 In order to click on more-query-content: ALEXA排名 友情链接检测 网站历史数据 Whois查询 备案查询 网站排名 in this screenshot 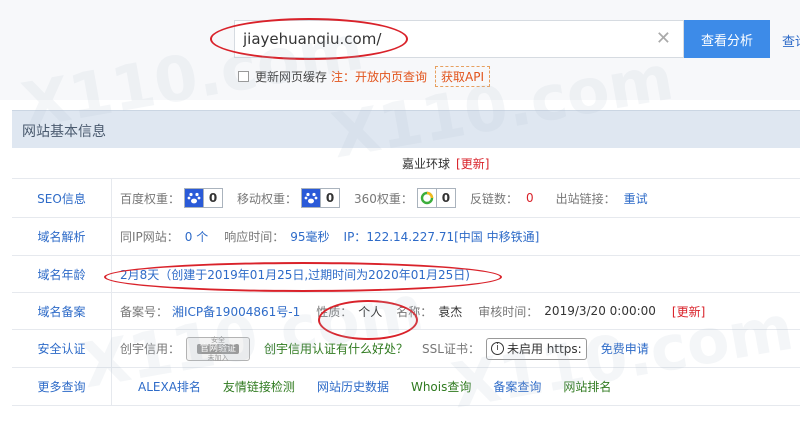, I will do `click(385, 386)`.